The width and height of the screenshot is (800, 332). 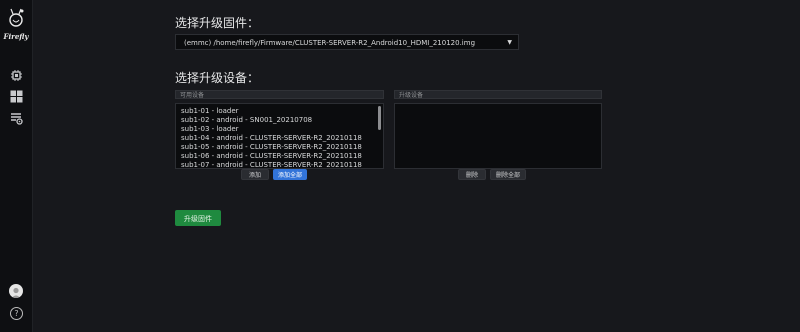 I want to click on firmware-heading: 选择升级固件：, so click(x=217, y=23).